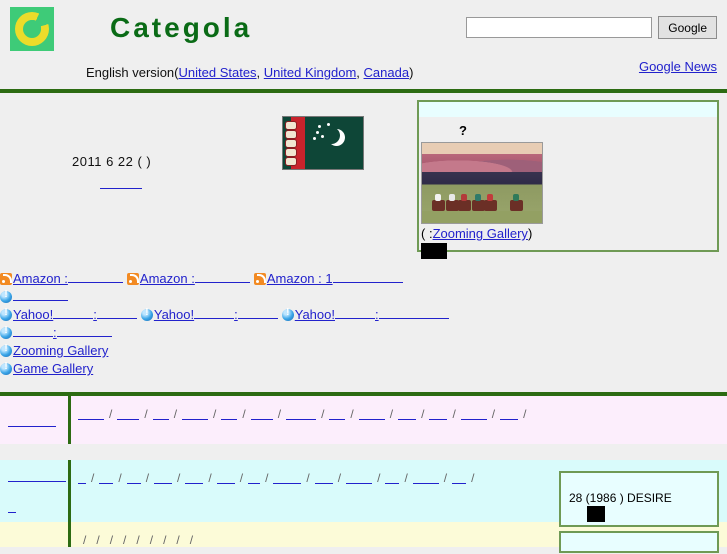 This screenshot has width=727, height=554. What do you see at coordinates (188, 278) in the screenshot?
I see `feed-link-amazon-2: Amazon :` at bounding box center [188, 278].